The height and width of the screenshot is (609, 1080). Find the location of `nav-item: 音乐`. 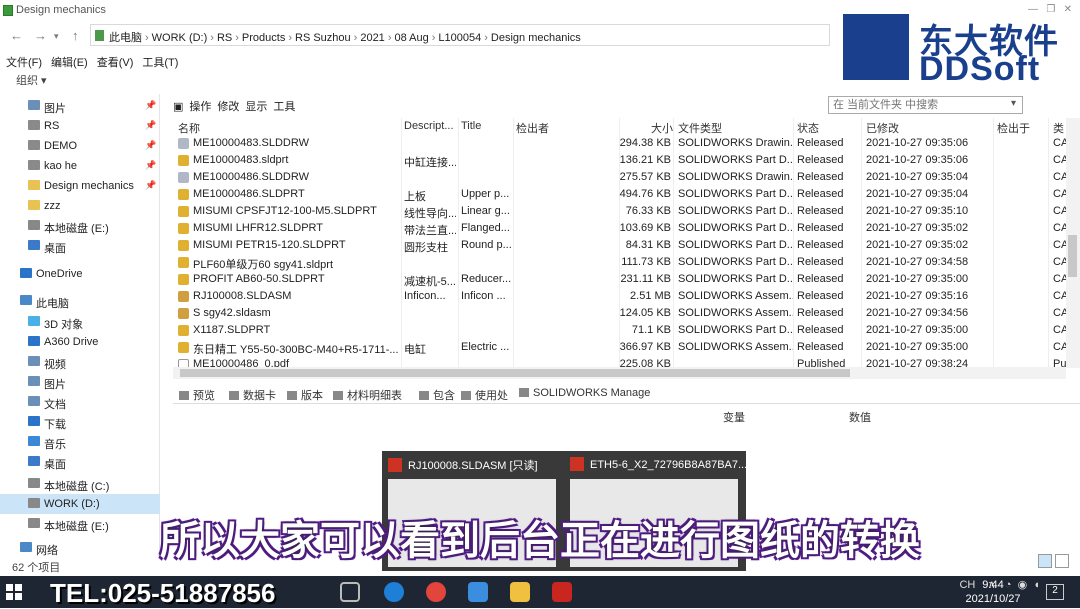

nav-item: 音乐 is located at coordinates (80, 442).